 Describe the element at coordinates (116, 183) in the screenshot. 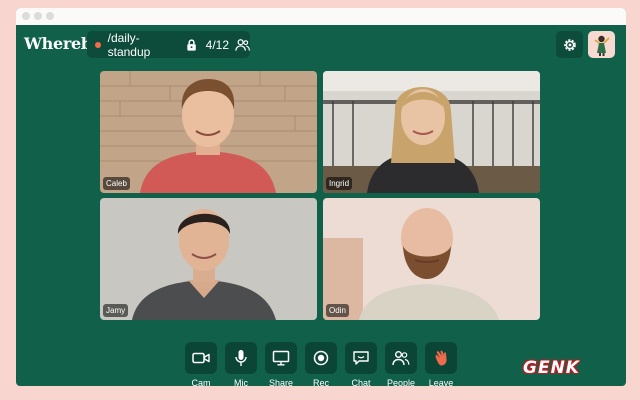

I see `participant-name-tag: Caleb` at that location.